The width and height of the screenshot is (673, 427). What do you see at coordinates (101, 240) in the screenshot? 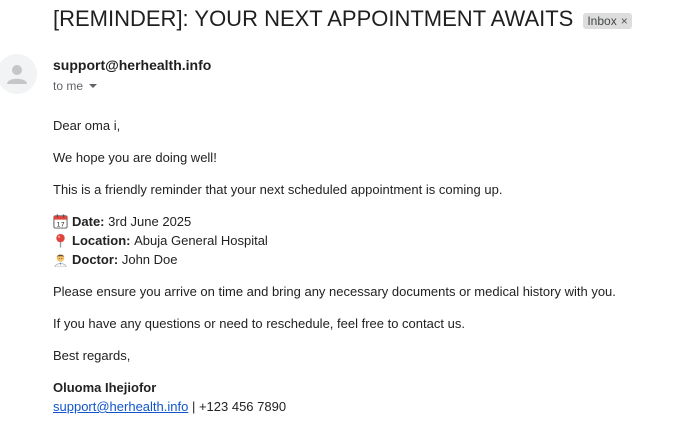
I see `location-label: Location:` at bounding box center [101, 240].